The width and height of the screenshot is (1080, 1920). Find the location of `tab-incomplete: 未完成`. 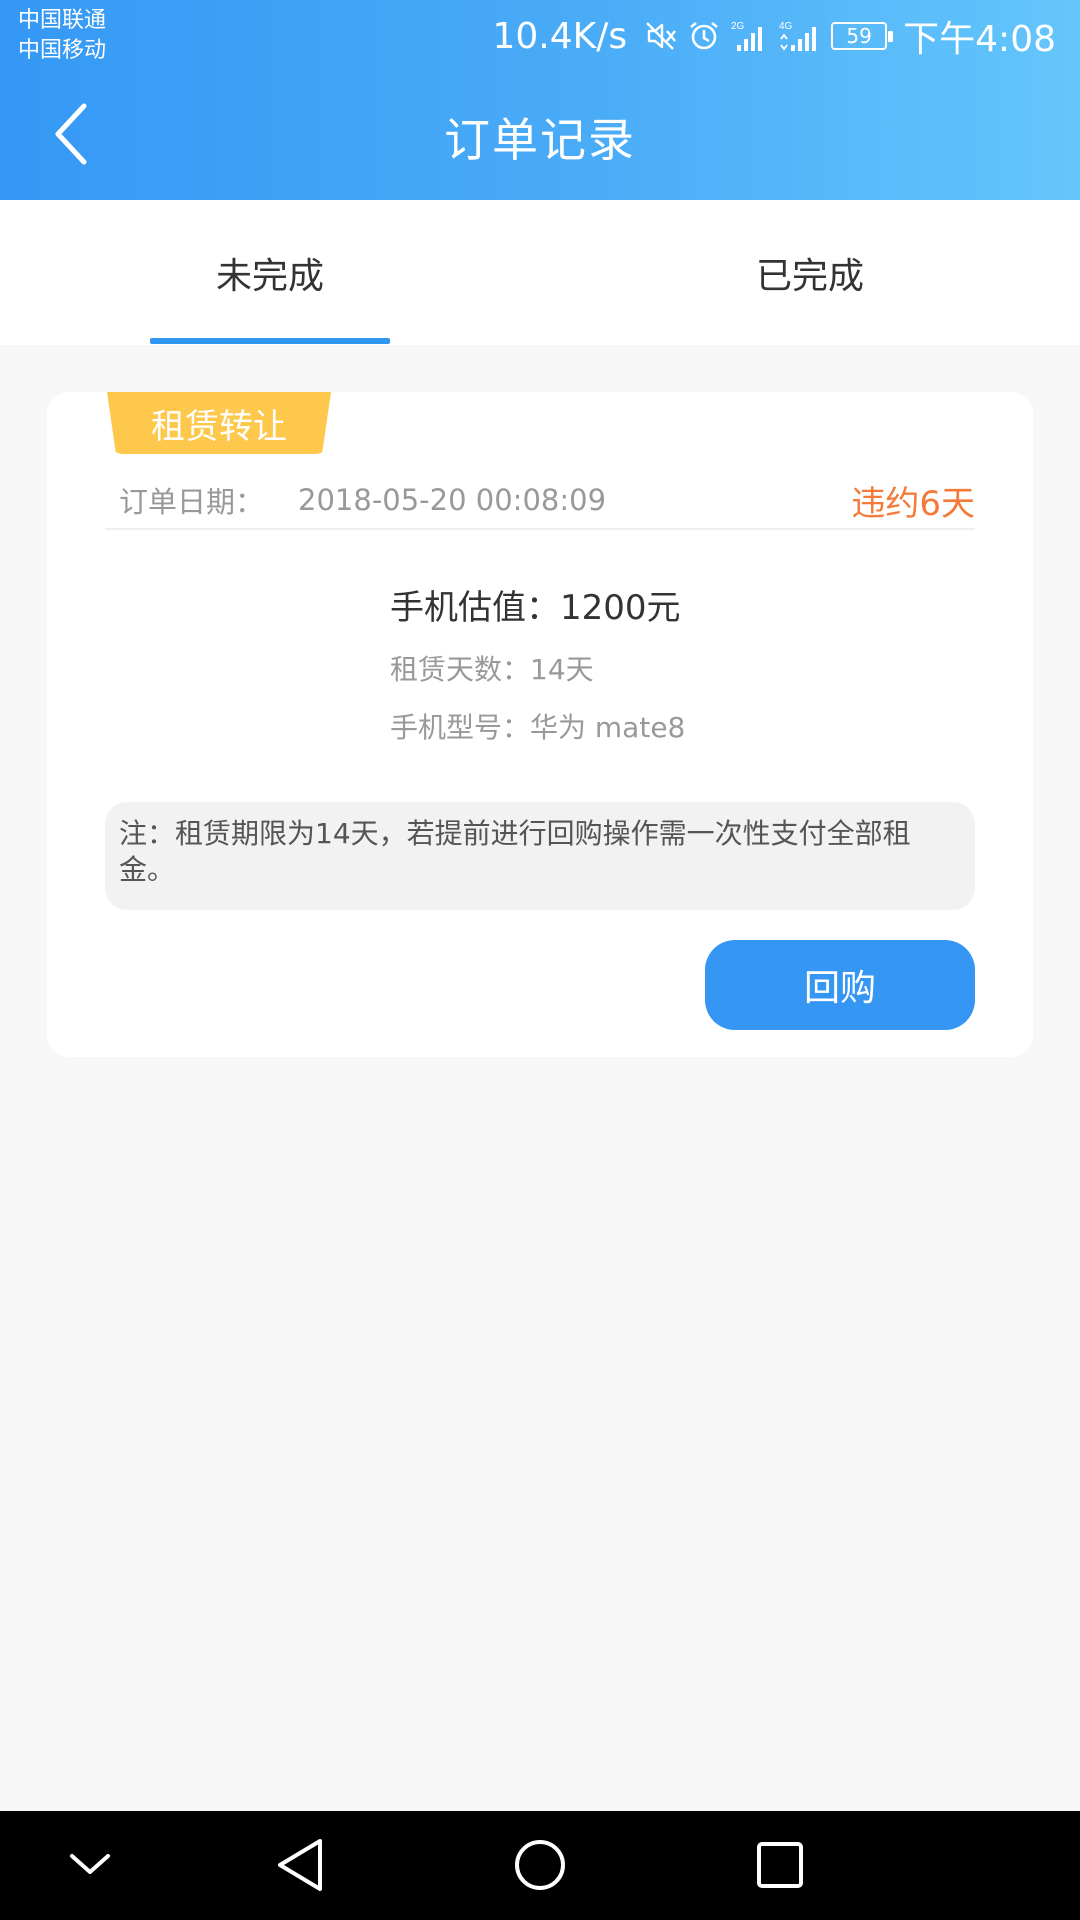

tab-incomplete: 未完成 is located at coordinates (270, 272).